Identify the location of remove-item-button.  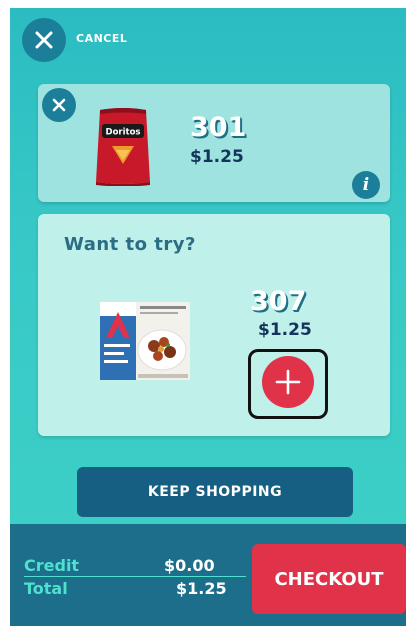
(59, 105).